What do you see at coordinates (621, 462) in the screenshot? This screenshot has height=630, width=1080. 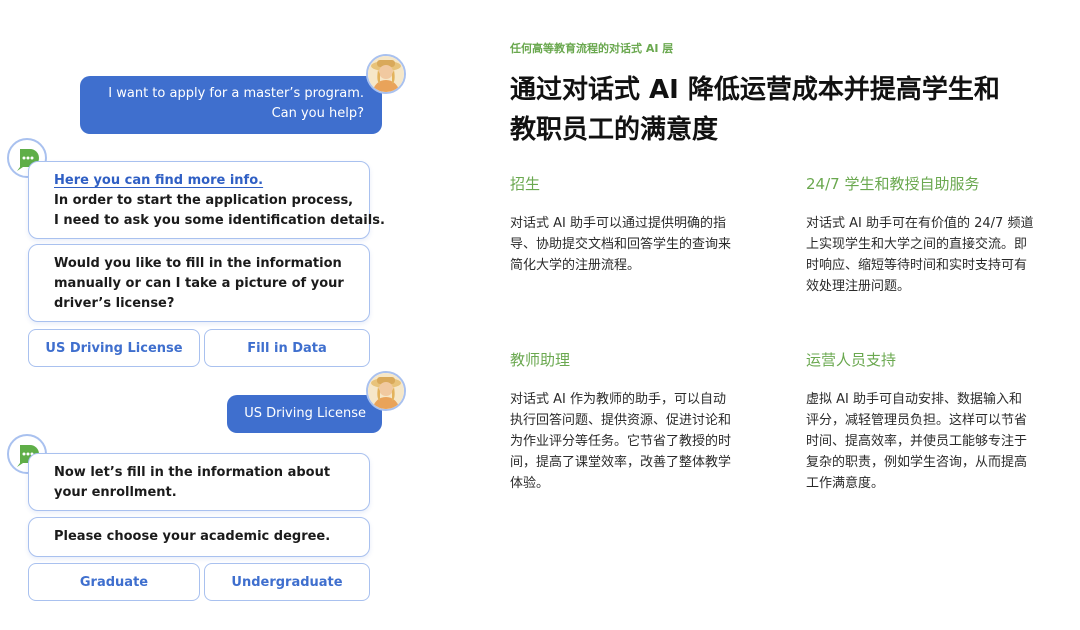 I see `body-line: 间，提高了课堂效率，改善了整体教学` at bounding box center [621, 462].